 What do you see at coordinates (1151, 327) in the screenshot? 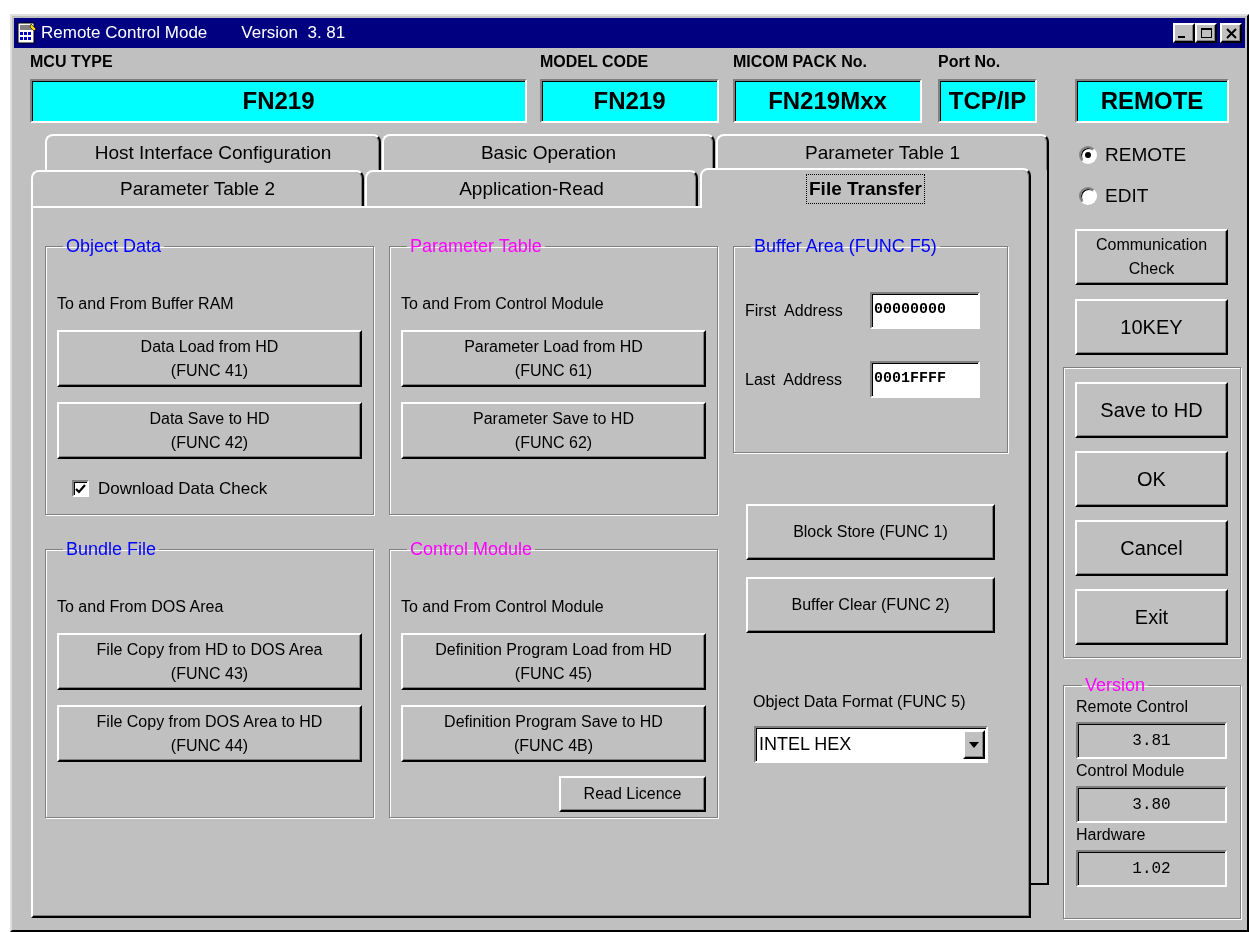
I see `button: 10KEY` at bounding box center [1151, 327].